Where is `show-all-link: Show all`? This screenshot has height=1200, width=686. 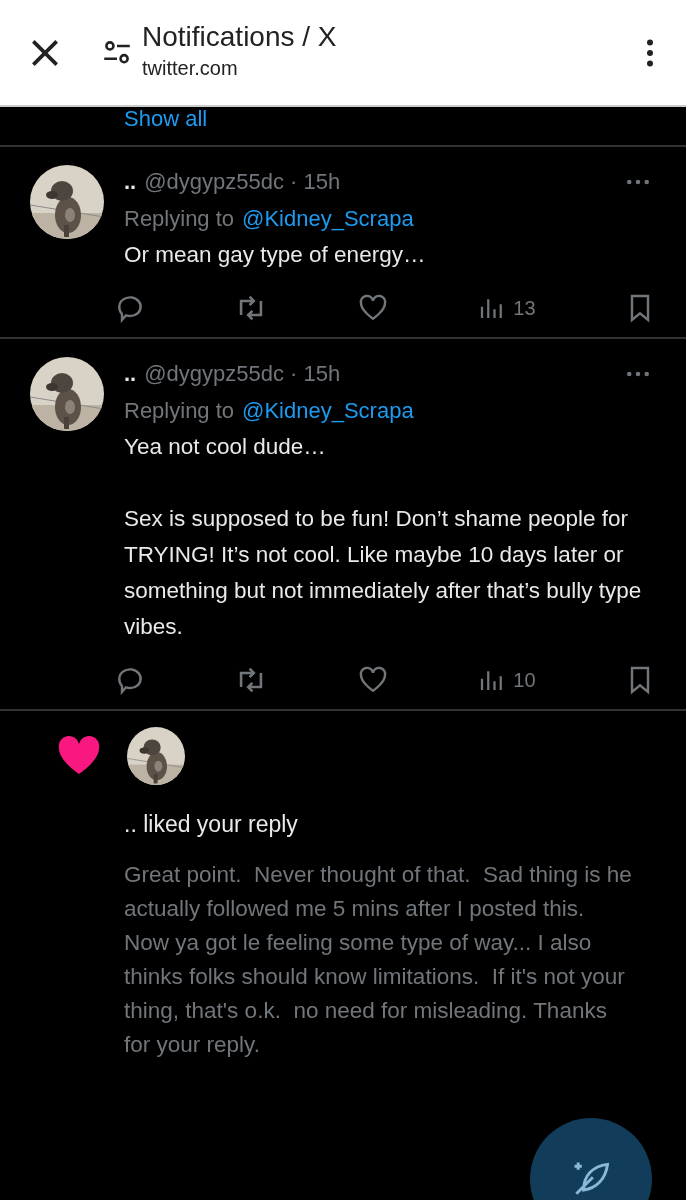 show-all-link: Show all is located at coordinates (166, 118).